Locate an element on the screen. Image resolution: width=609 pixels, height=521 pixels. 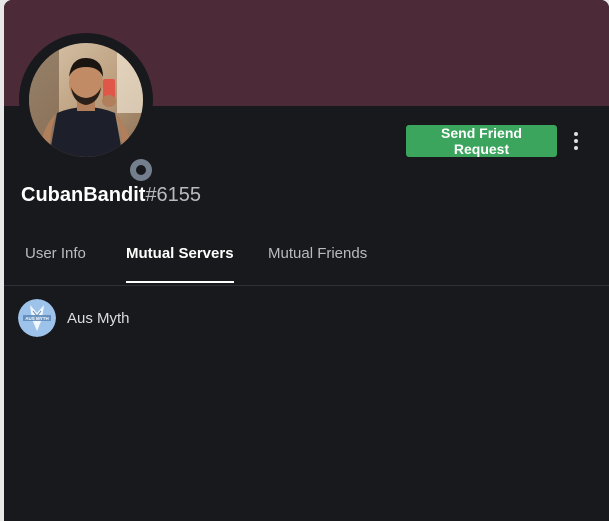
server-icon-text: AUS MYTH is located at coordinates (37, 318).